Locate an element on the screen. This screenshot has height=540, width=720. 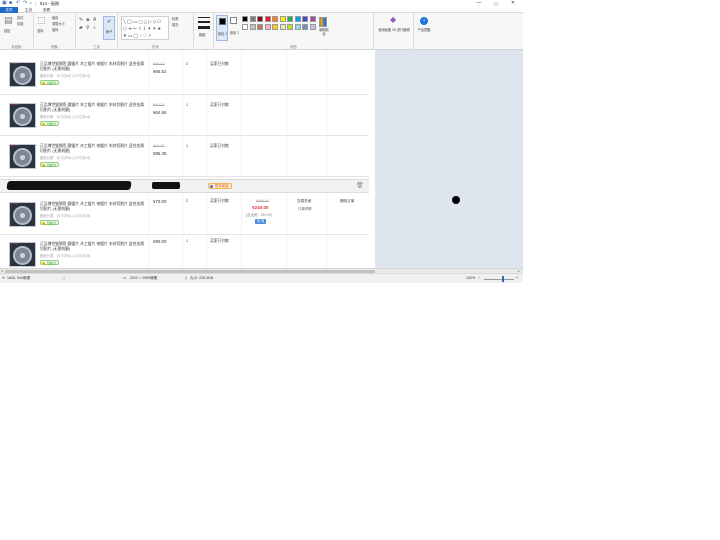
item-status: 买家已付款 is located at coordinates (219, 64).